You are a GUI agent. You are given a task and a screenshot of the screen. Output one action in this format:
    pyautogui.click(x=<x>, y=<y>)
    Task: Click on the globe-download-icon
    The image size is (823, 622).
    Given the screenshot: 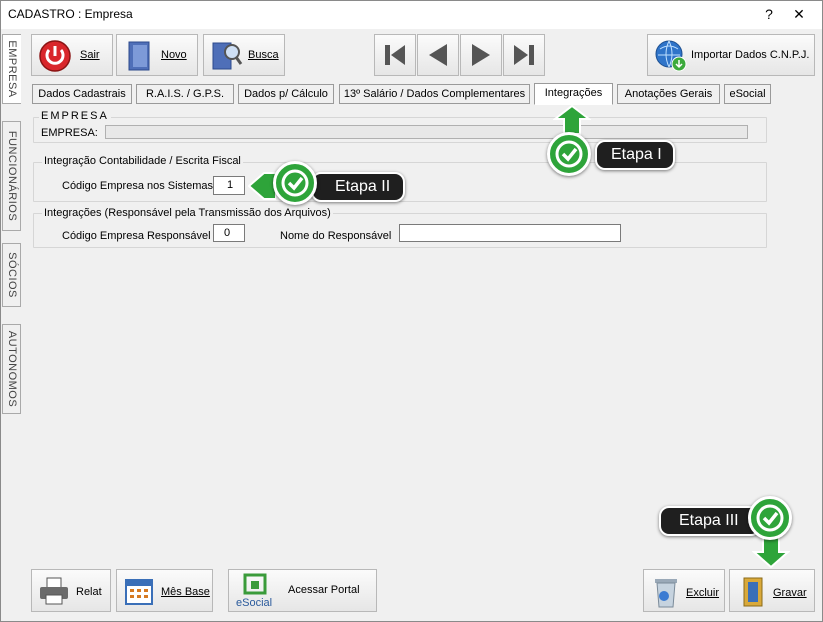 What is the action you would take?
    pyautogui.click(x=671, y=56)
    